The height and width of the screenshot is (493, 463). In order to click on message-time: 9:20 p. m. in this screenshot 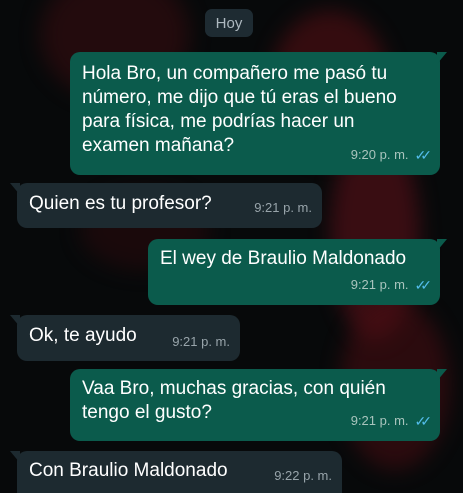, I will do `click(379, 154)`.